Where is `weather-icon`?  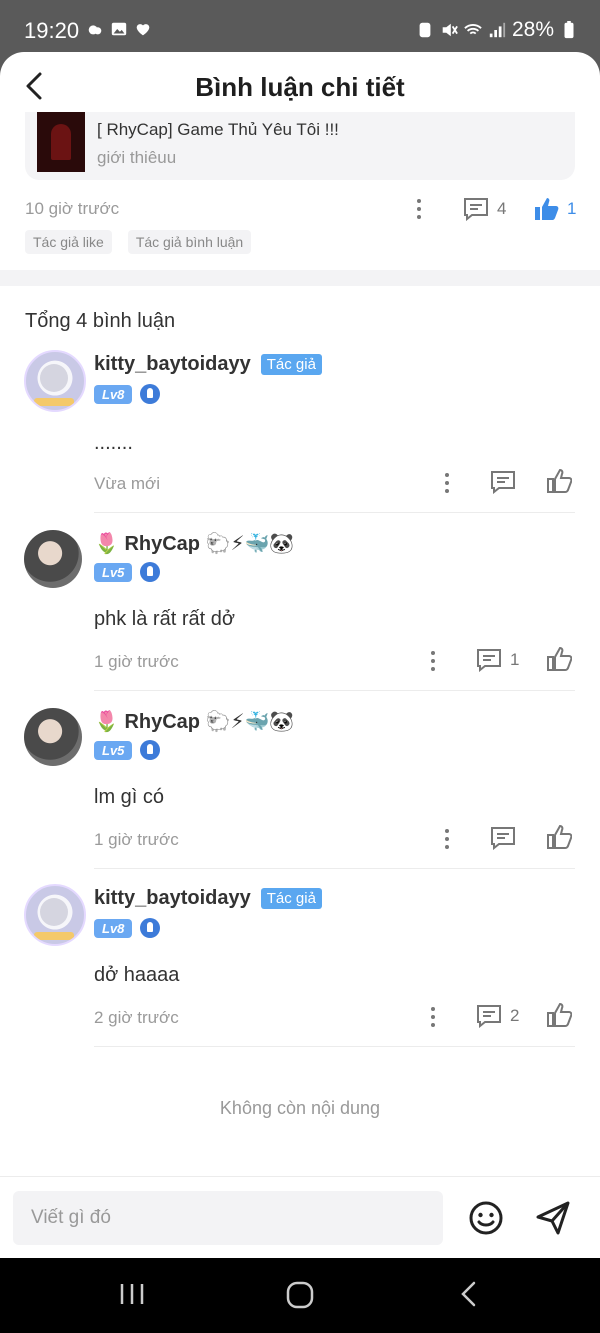
weather-icon is located at coordinates (95, 30).